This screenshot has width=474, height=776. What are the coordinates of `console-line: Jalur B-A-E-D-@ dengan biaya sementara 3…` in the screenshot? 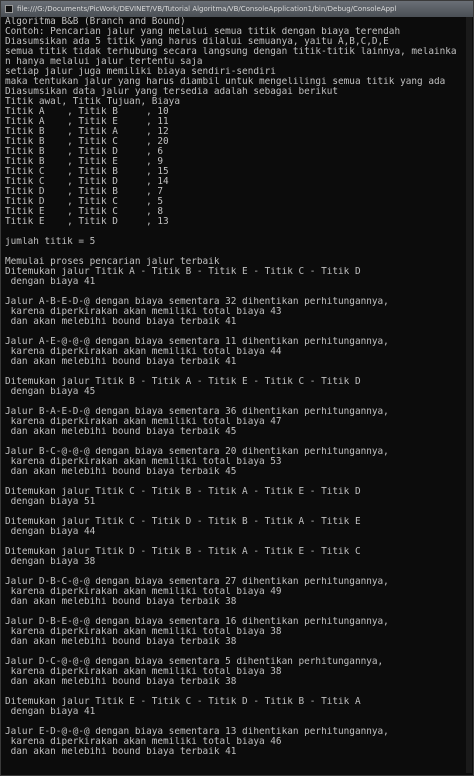 It's located at (197, 412).